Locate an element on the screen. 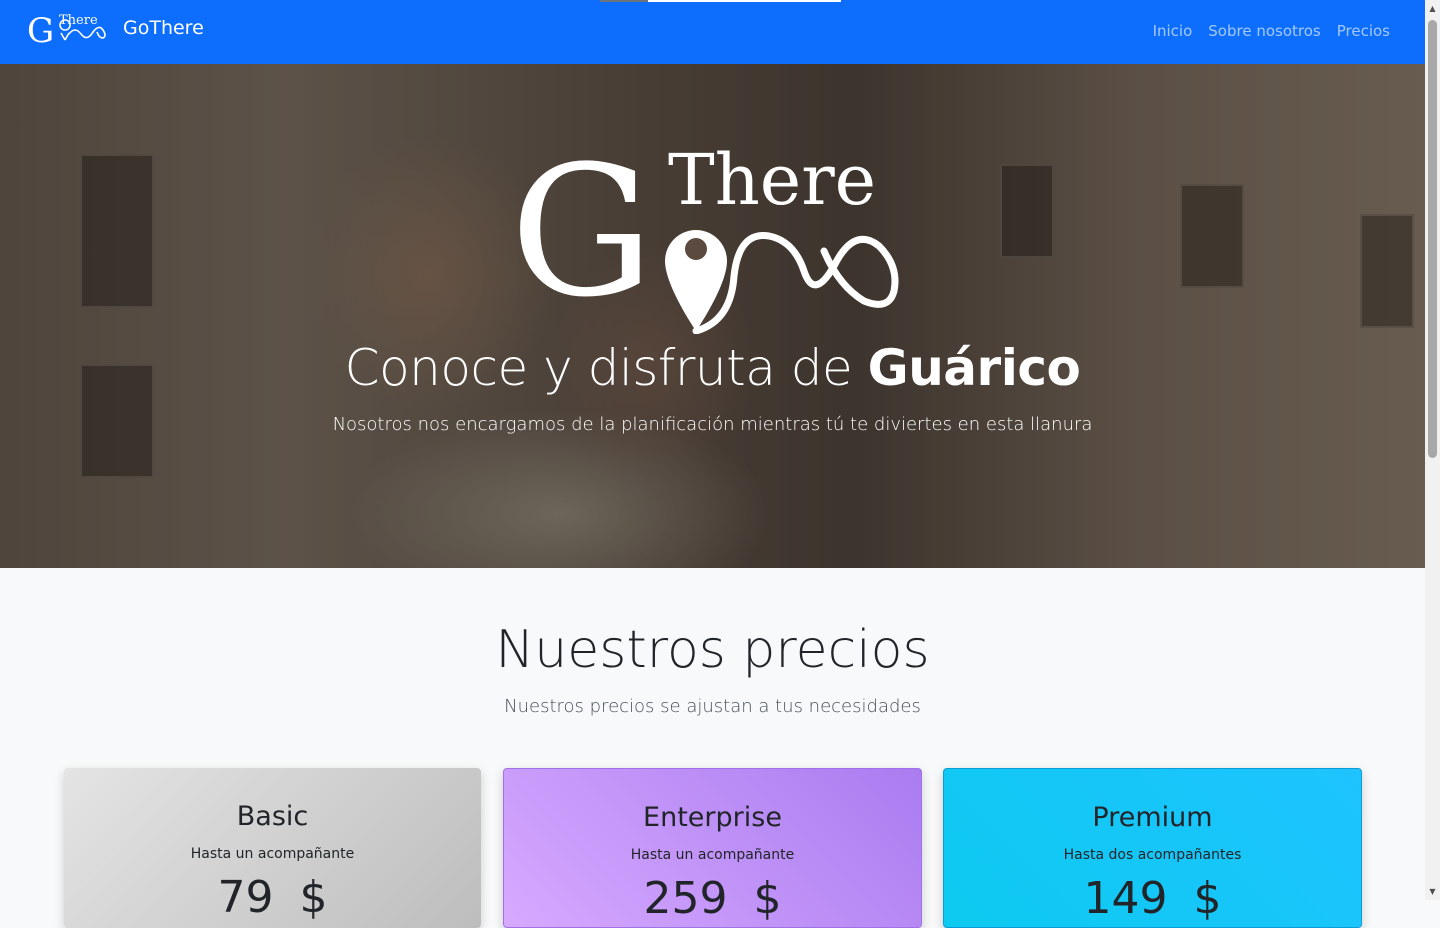  gothere-logo-icon: G There is located at coordinates (69, 32).